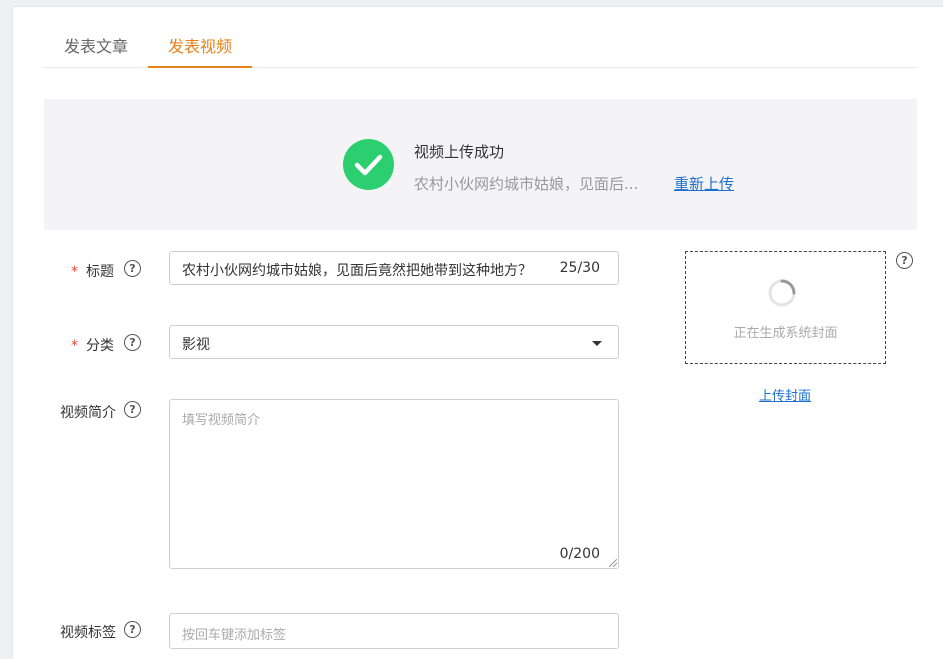 The height and width of the screenshot is (659, 943). What do you see at coordinates (200, 67) in the screenshot?
I see `active-tab-indicator` at bounding box center [200, 67].